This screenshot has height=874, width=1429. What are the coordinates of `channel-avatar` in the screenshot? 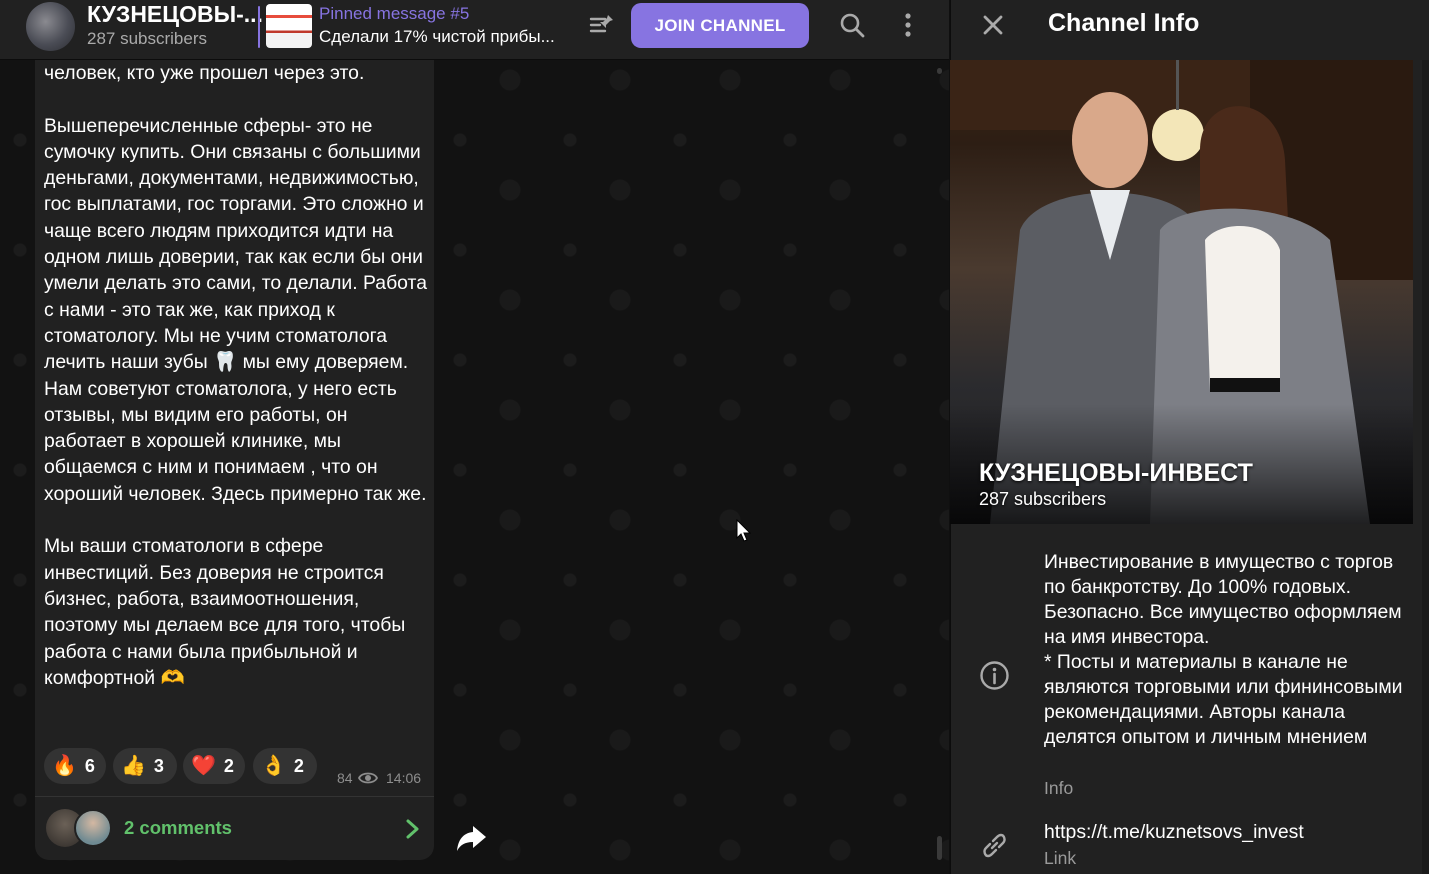 It's located at (50, 26).